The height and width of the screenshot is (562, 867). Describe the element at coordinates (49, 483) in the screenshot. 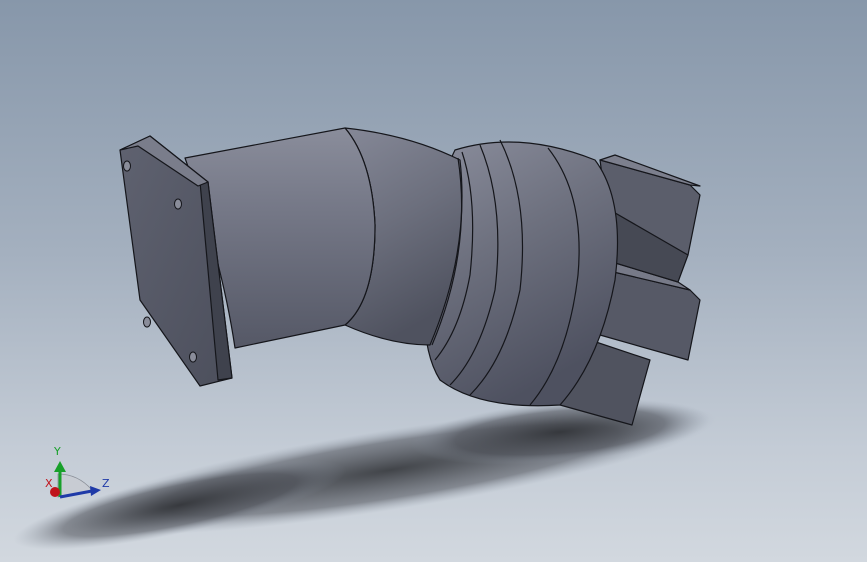

I see `triad-x-label: X` at that location.